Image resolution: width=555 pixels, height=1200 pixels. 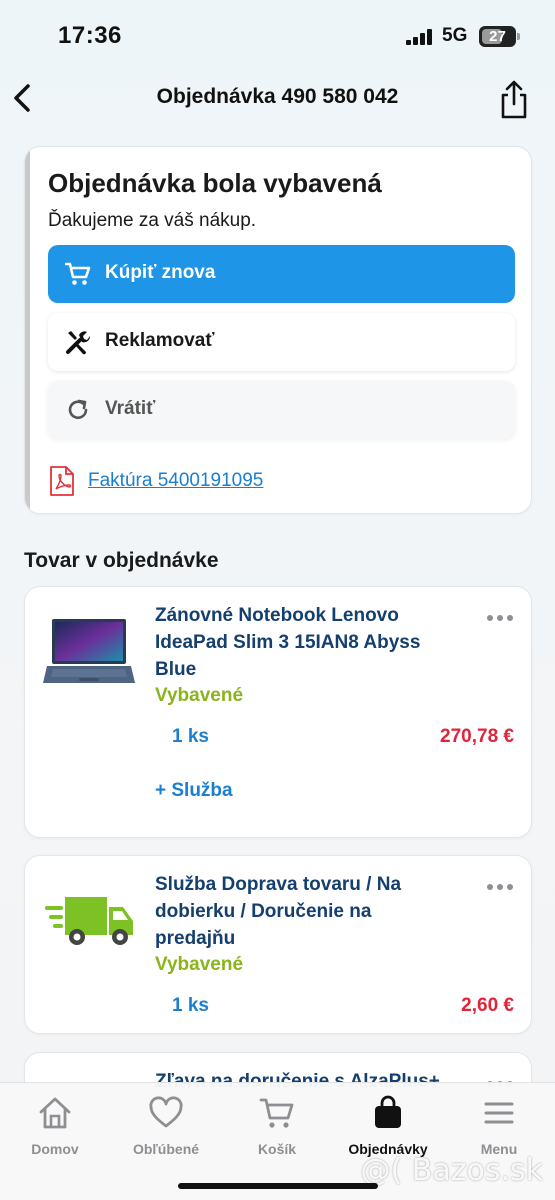 I want to click on item-price: 2,60 €, so click(x=487, y=1005).